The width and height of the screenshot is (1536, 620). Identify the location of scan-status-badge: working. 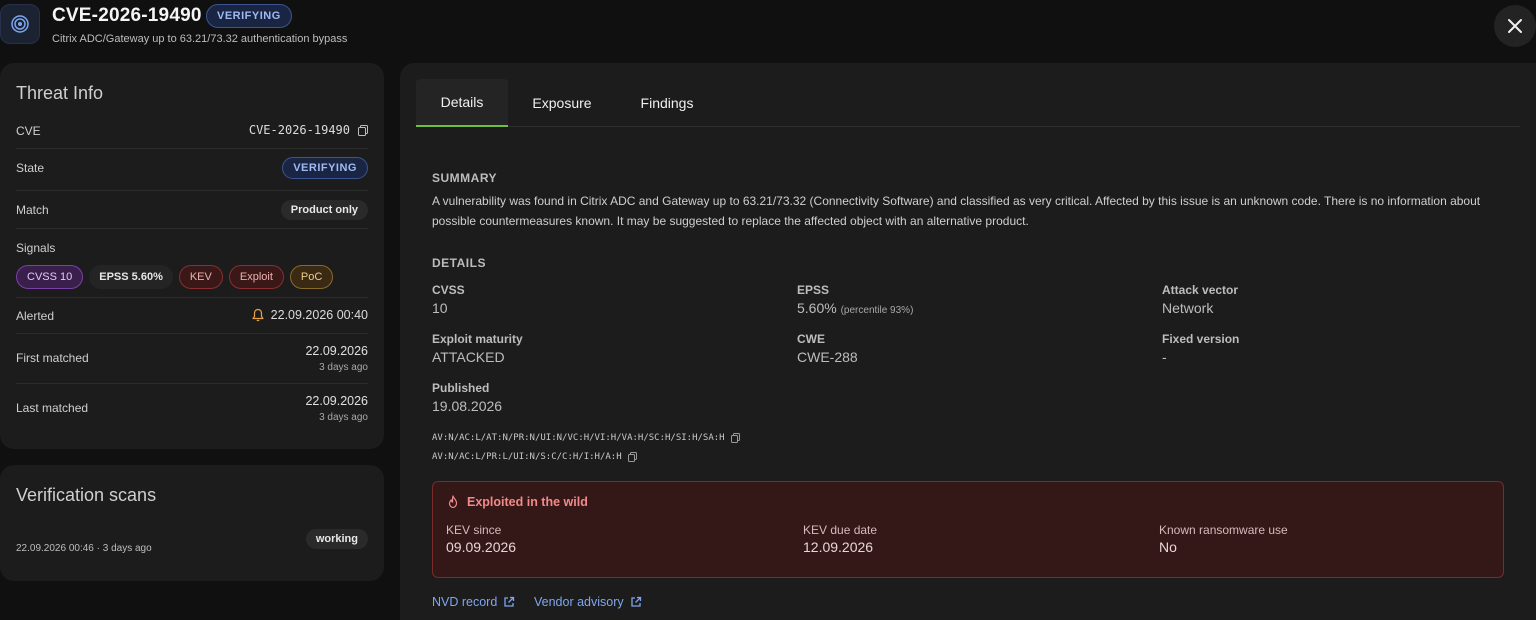
(336, 539).